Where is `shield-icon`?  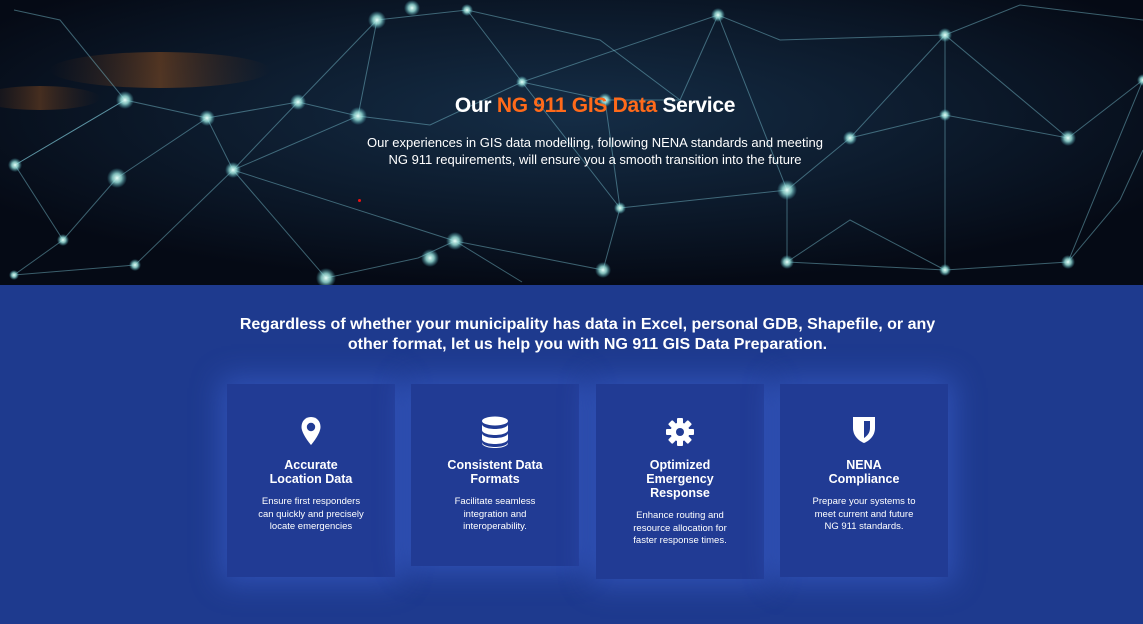 shield-icon is located at coordinates (864, 432).